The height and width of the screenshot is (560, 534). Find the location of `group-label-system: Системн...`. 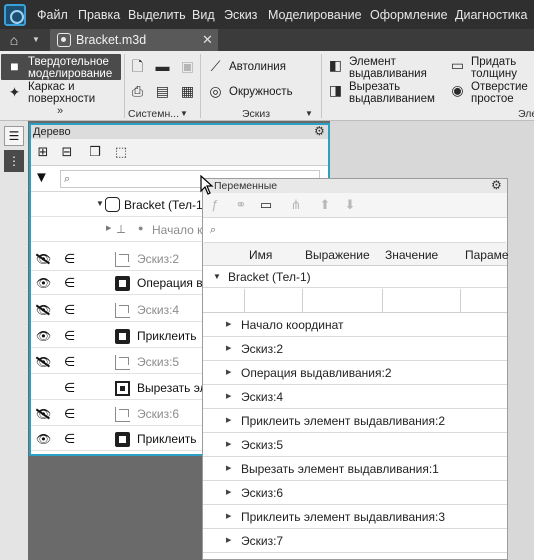

group-label-system: Системн... is located at coordinates (153, 114).